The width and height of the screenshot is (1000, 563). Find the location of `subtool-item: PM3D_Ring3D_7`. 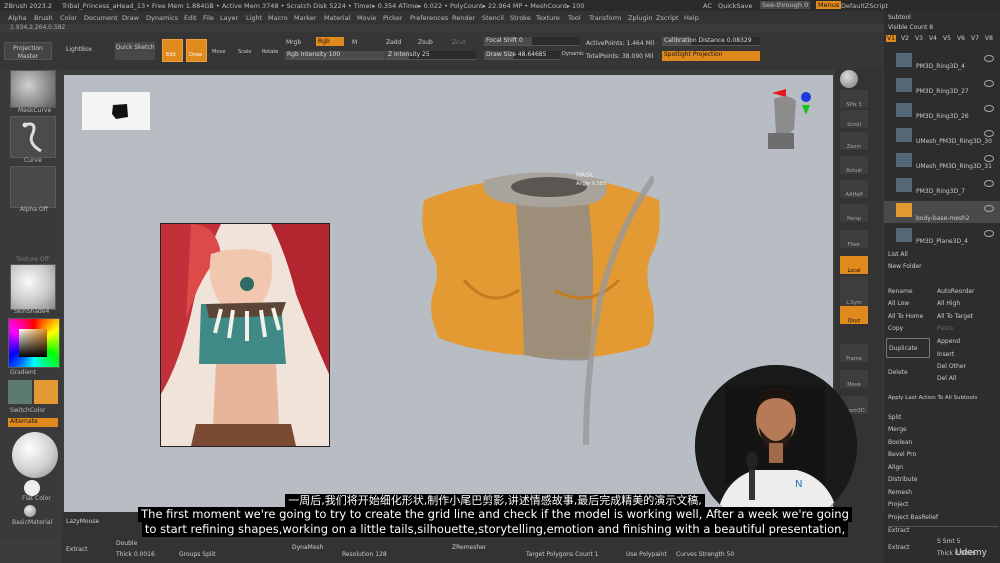

subtool-item: PM3D_Ring3D_7 is located at coordinates (942, 187).